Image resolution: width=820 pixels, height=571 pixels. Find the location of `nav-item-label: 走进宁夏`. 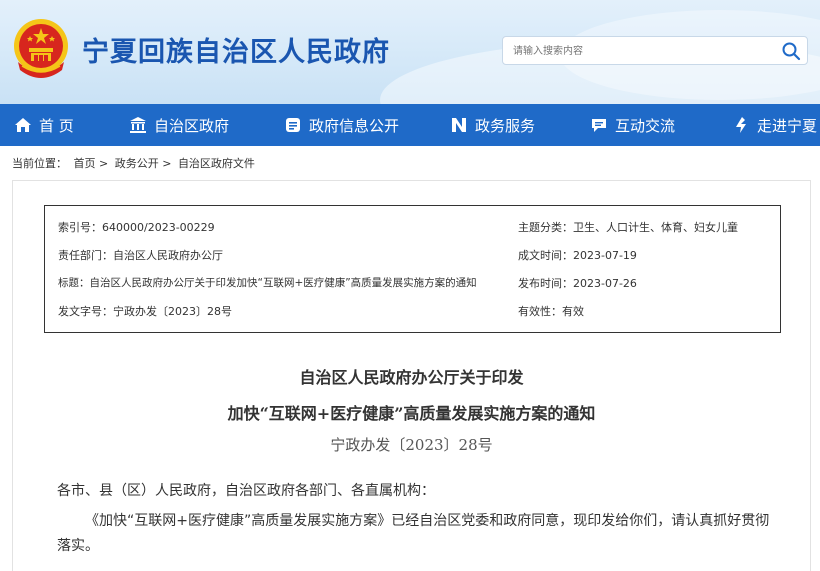

nav-item-label: 走进宁夏 is located at coordinates (787, 125).